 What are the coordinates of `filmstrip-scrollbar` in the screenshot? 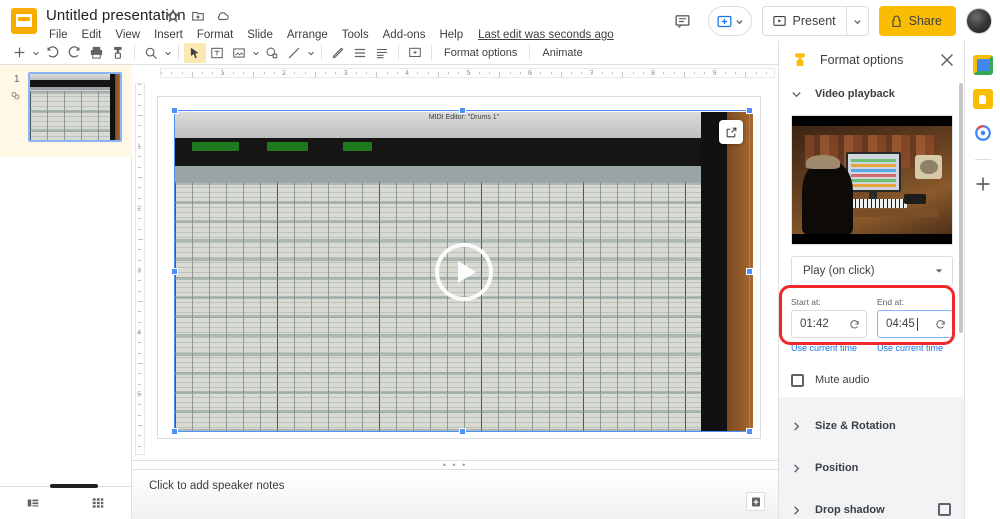 It's located at (74, 486).